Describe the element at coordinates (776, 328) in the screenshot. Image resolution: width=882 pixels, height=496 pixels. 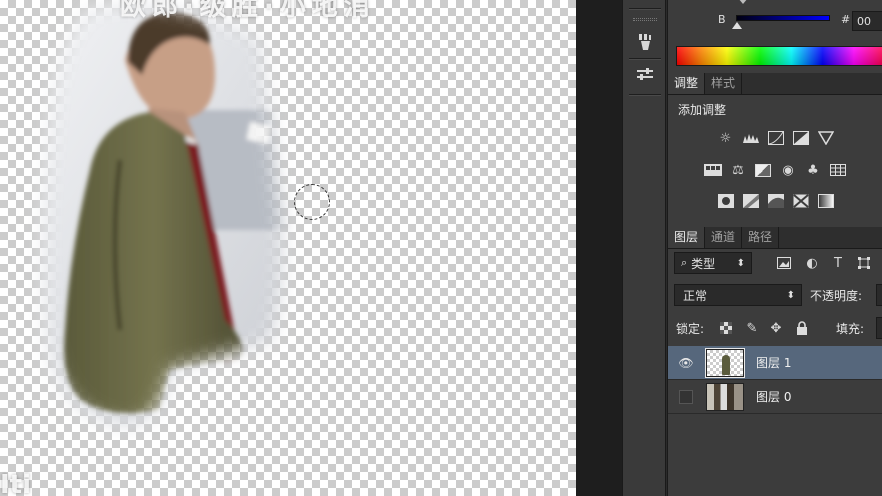
I see `lock-position-icon: ✥` at that location.